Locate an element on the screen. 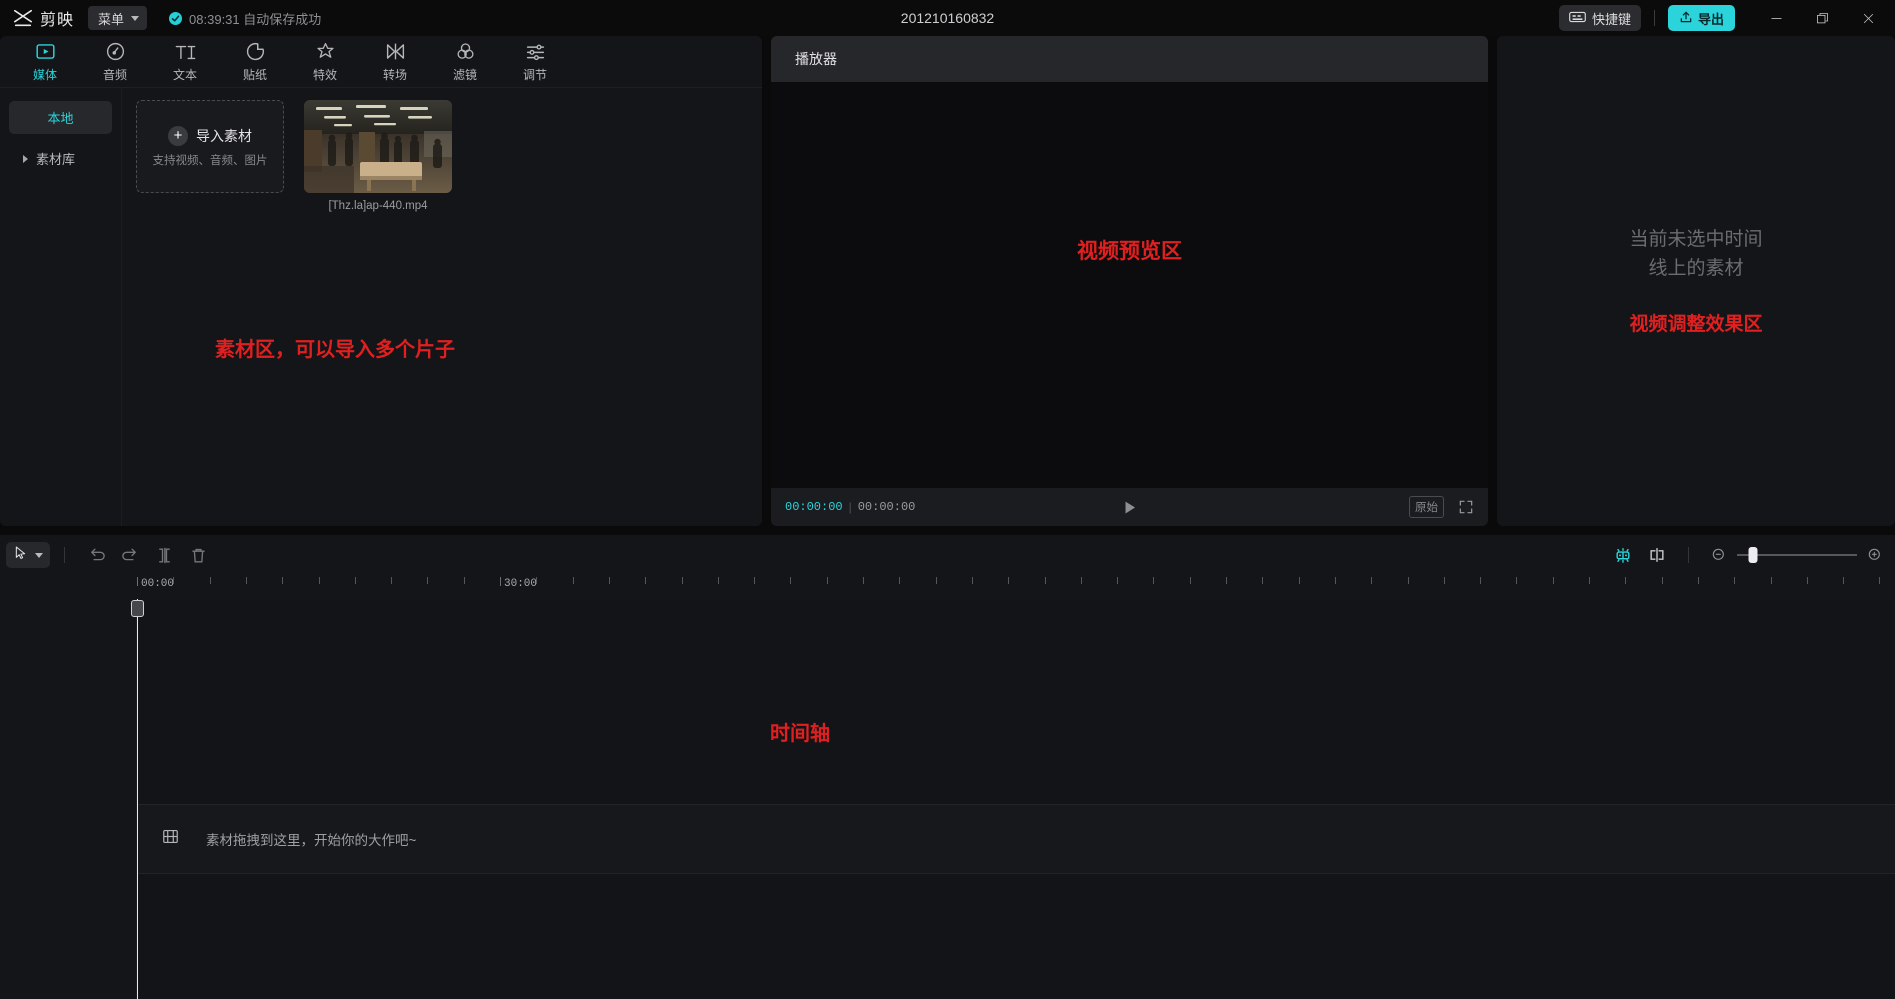 This screenshot has width=1895, height=999. tab-audio: 音频 is located at coordinates (115, 62).